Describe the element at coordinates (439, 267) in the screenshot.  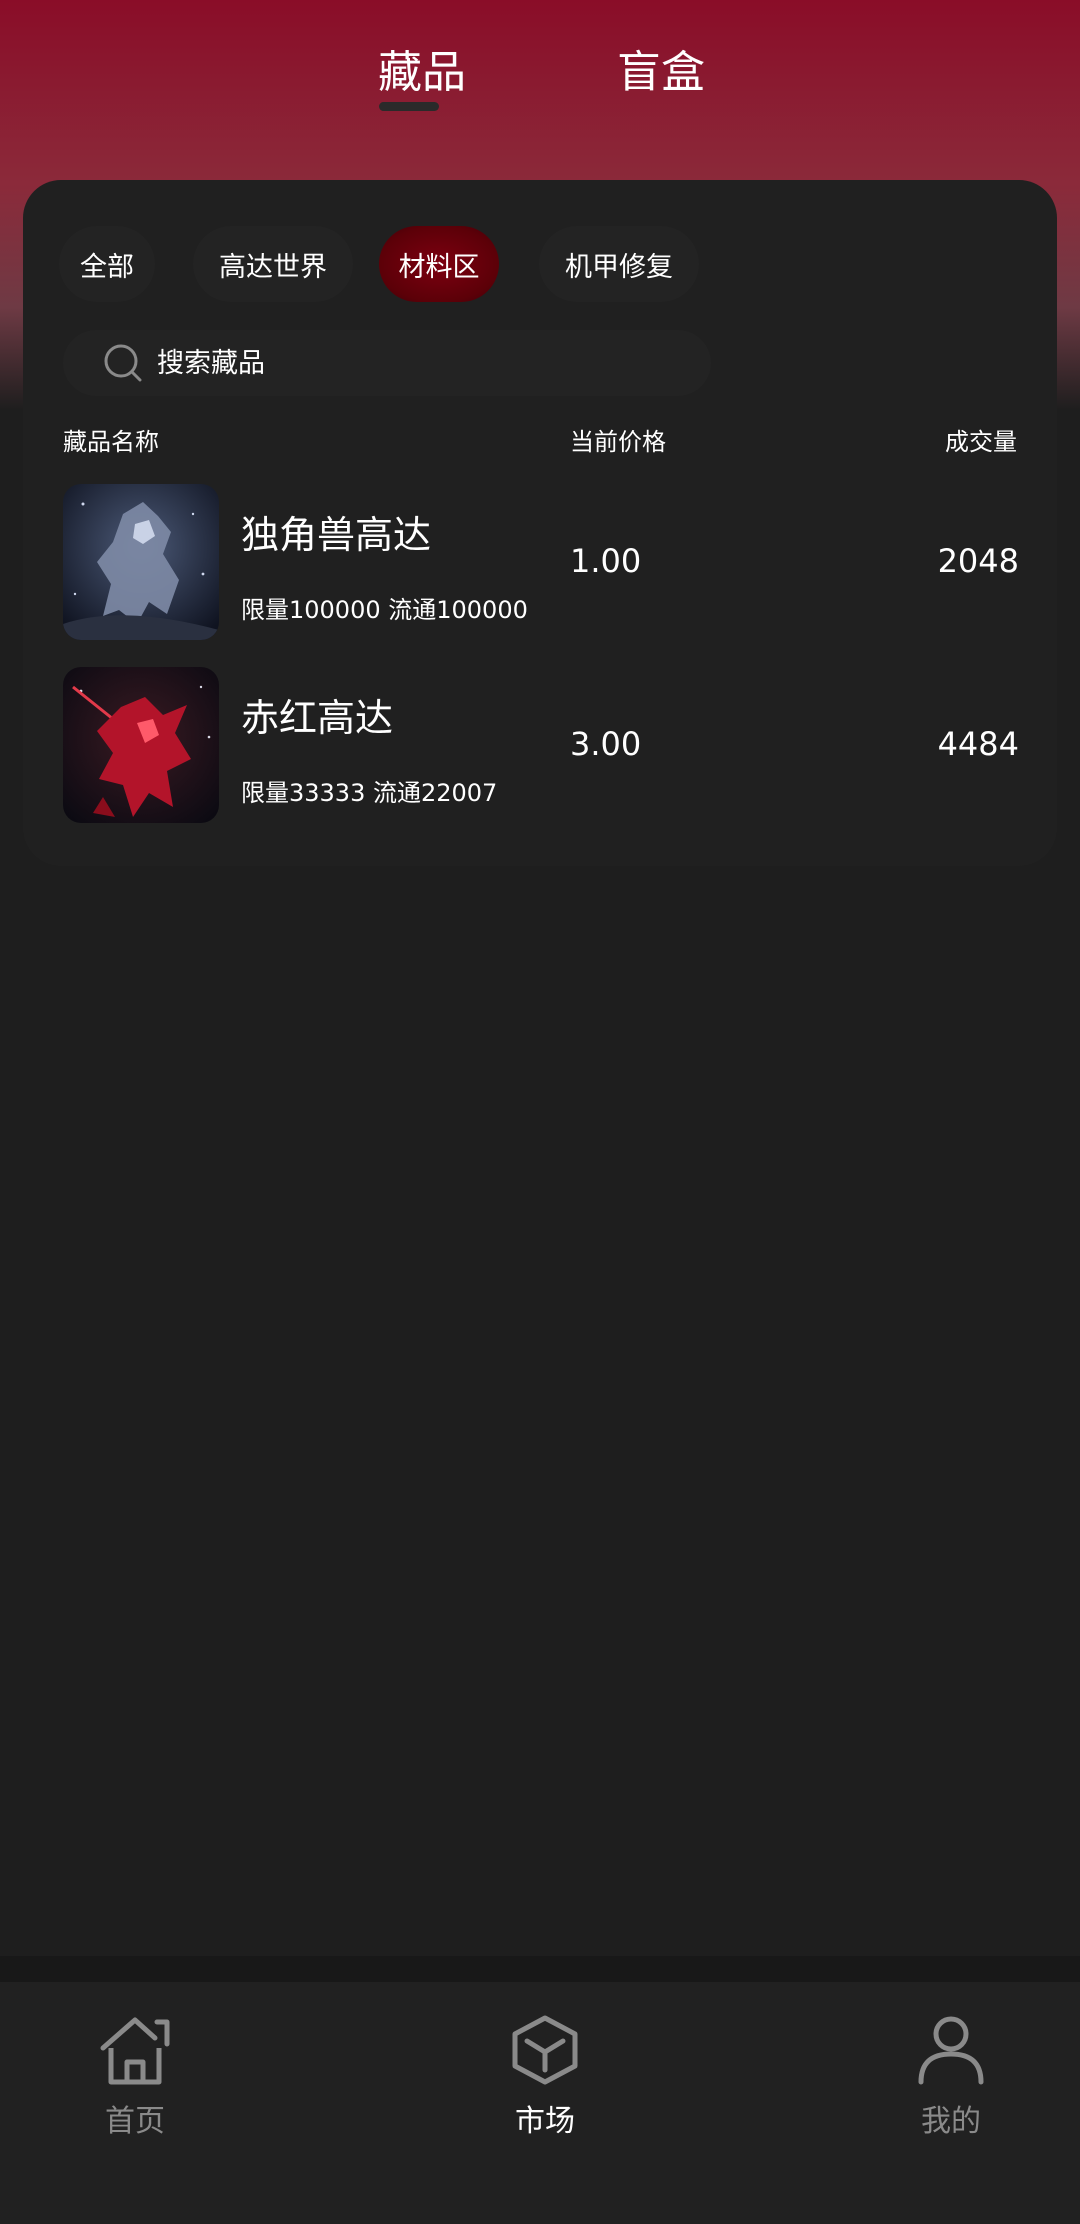
I see `category-chip-label: 材料区` at that location.